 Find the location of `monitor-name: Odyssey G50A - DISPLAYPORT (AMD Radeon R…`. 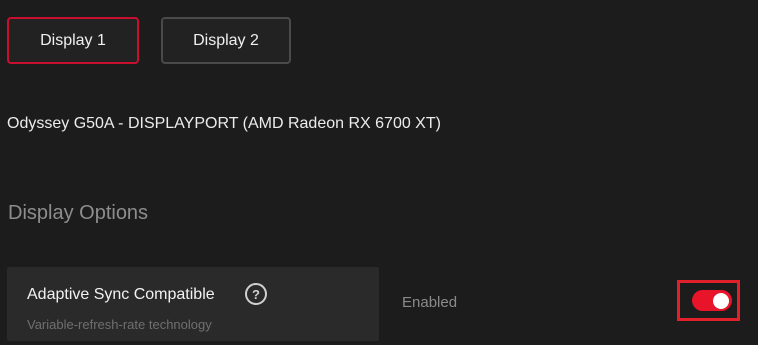

monitor-name: Odyssey G50A - DISPLAYPORT (AMD Radeon R… is located at coordinates (224, 123).